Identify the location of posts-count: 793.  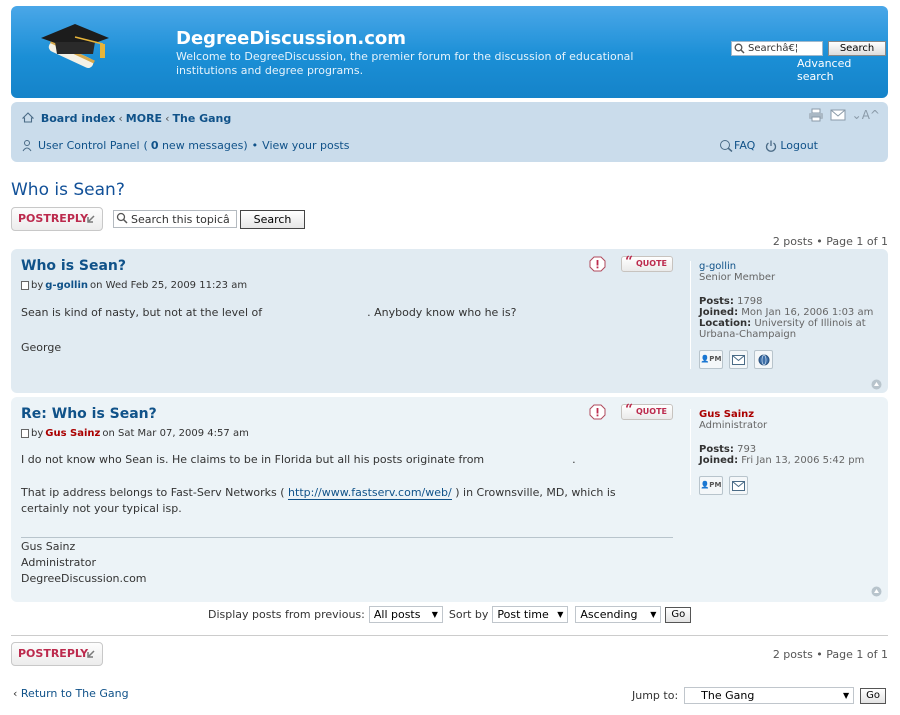
(746, 449).